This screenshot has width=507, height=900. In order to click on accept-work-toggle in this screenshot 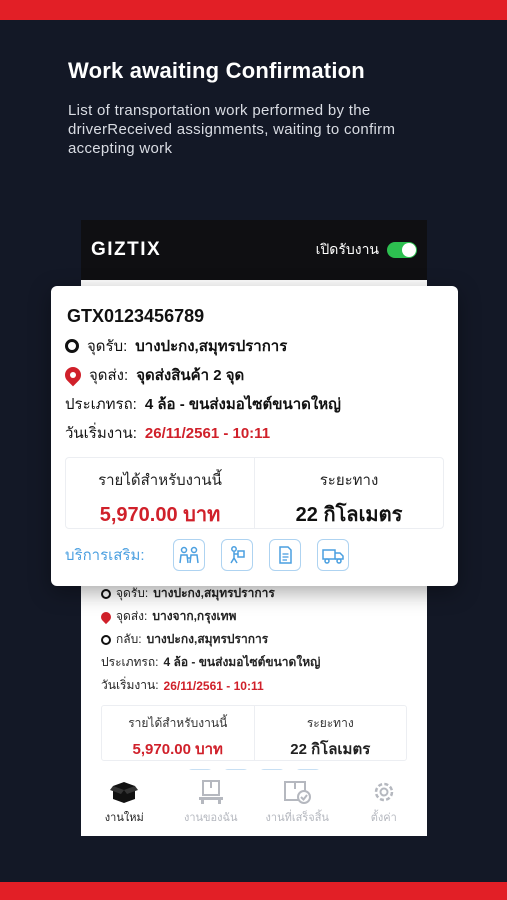, I will do `click(402, 250)`.